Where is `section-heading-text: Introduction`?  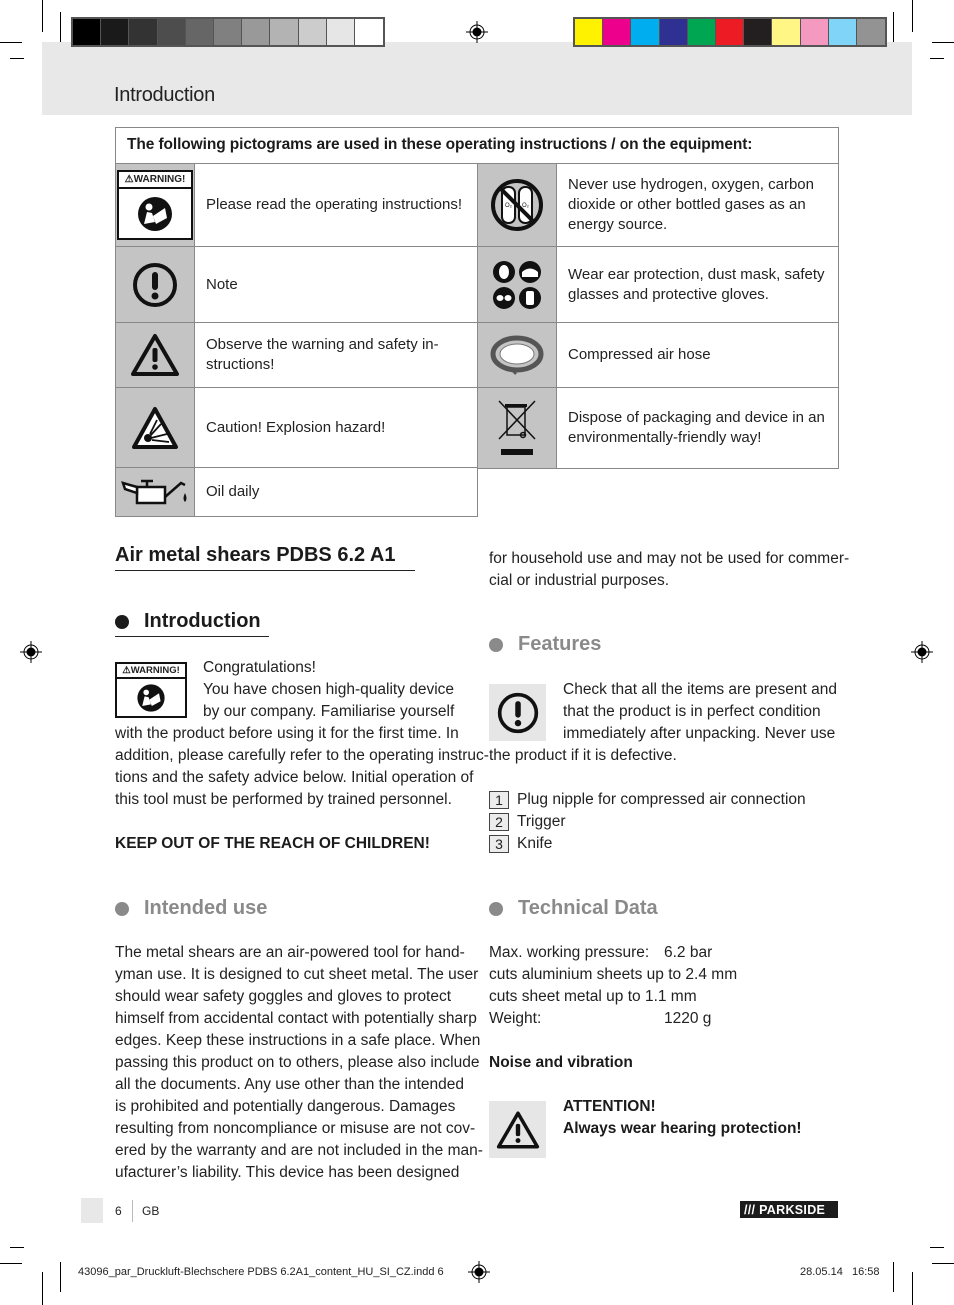
section-heading-text: Introduction is located at coordinates (202, 621).